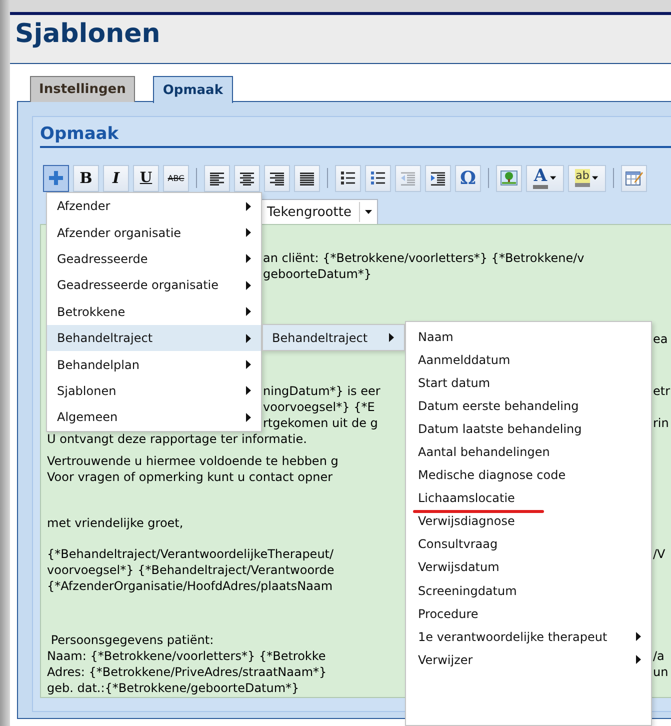 The width and height of the screenshot is (671, 726). Describe the element at coordinates (154, 391) in the screenshot. I see `menu-item: Sjablonen` at that location.